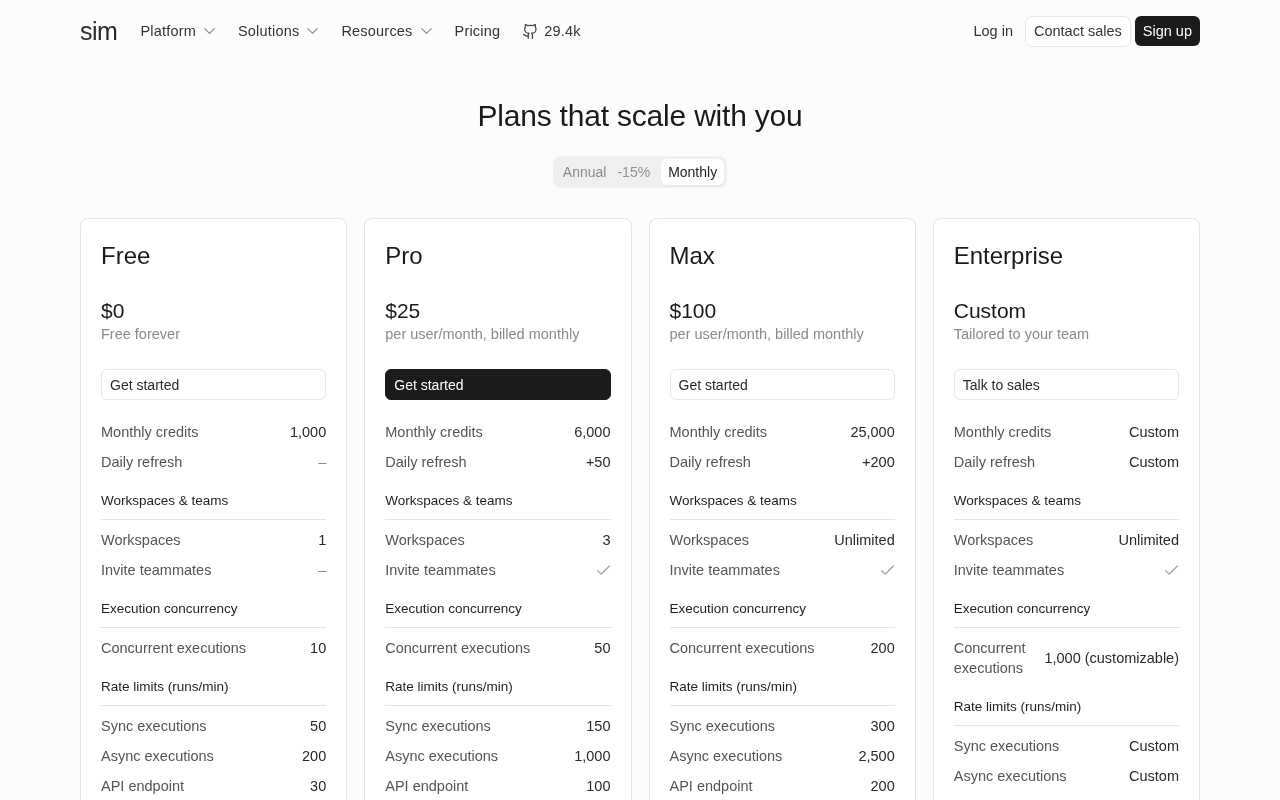 The width and height of the screenshot is (1280, 800). I want to click on nav-link: Resources, so click(386, 31).